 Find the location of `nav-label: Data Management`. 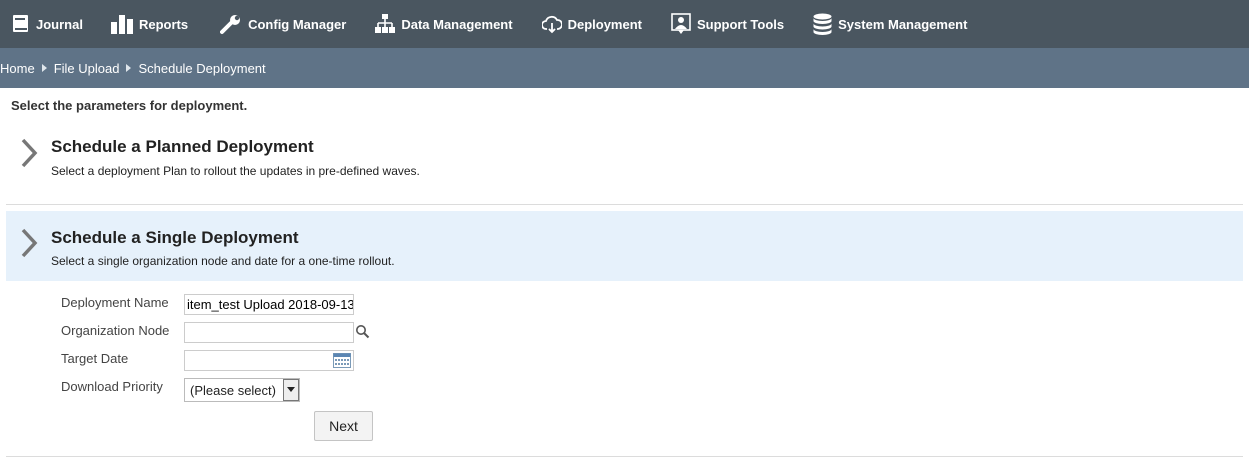

nav-label: Data Management is located at coordinates (457, 24).